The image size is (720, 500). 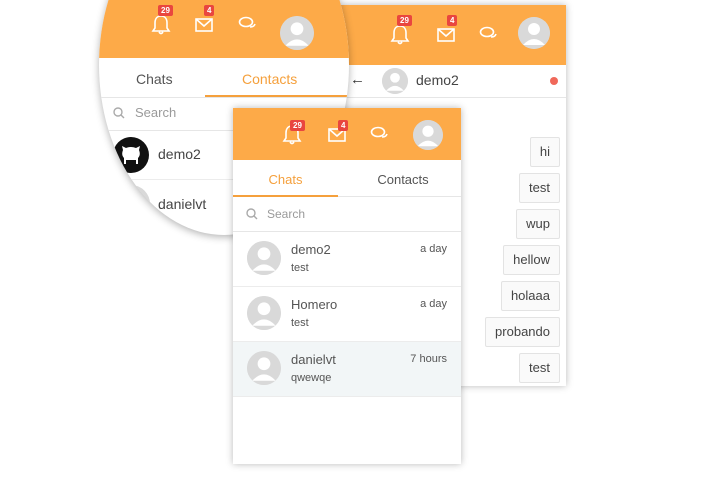 What do you see at coordinates (311, 249) in the screenshot?
I see `chat-name: demo2` at bounding box center [311, 249].